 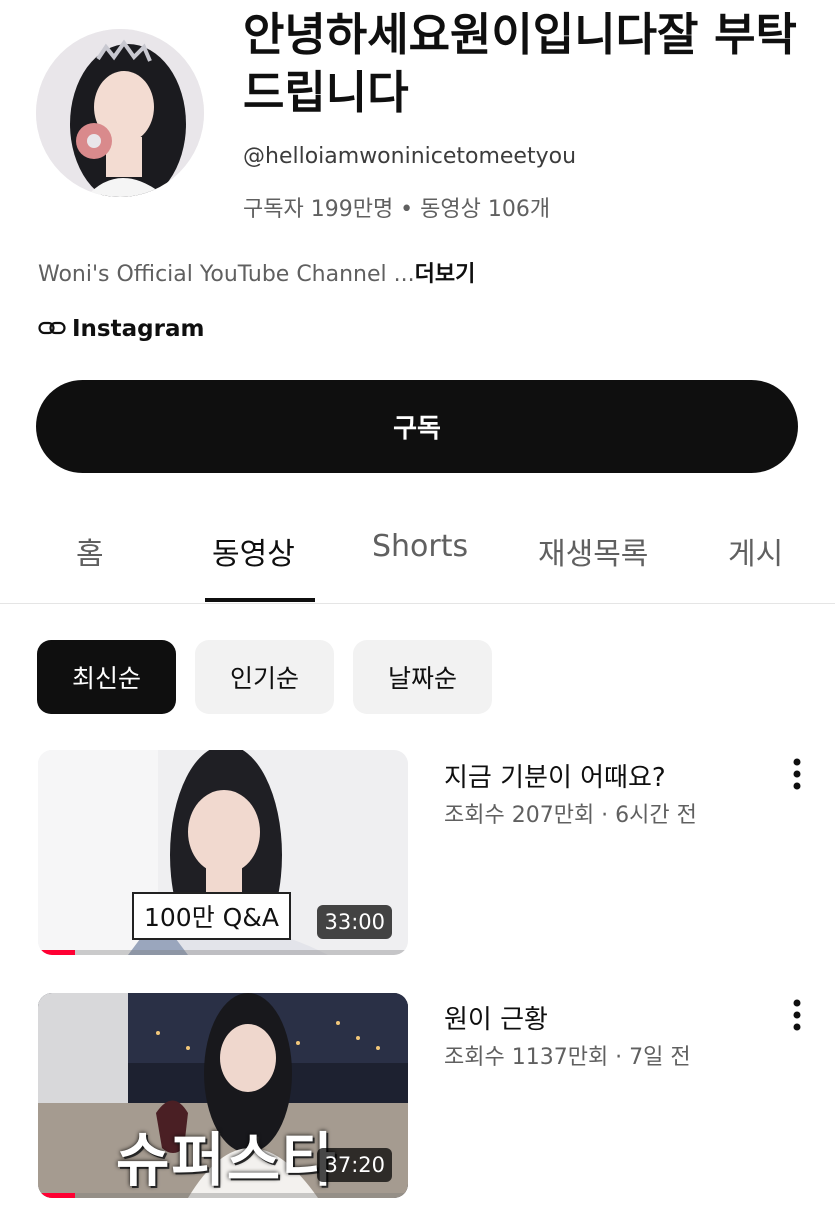 What do you see at coordinates (496, 1017) in the screenshot?
I see `video-title: 원이 근황` at bounding box center [496, 1017].